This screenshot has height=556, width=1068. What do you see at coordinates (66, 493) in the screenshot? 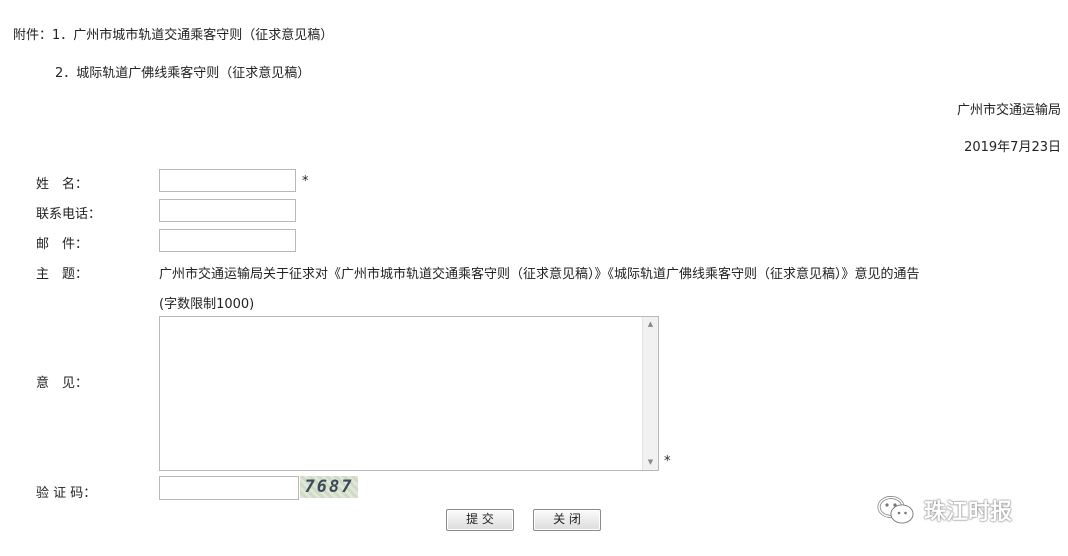
I see `captcha-label: 验 证 码：` at bounding box center [66, 493].